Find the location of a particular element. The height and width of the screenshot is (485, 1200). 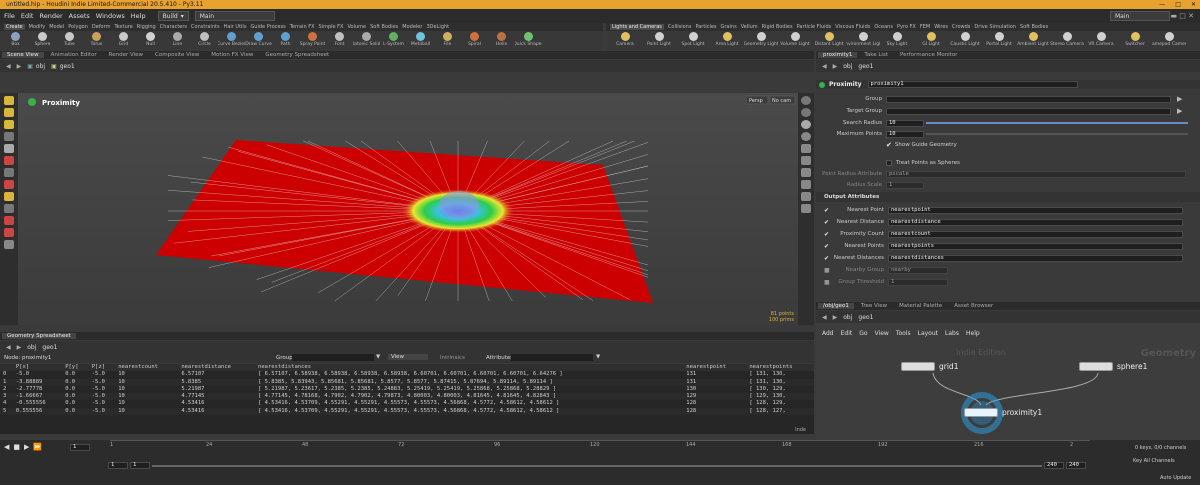

move-tool-icon is located at coordinates (9, 112).